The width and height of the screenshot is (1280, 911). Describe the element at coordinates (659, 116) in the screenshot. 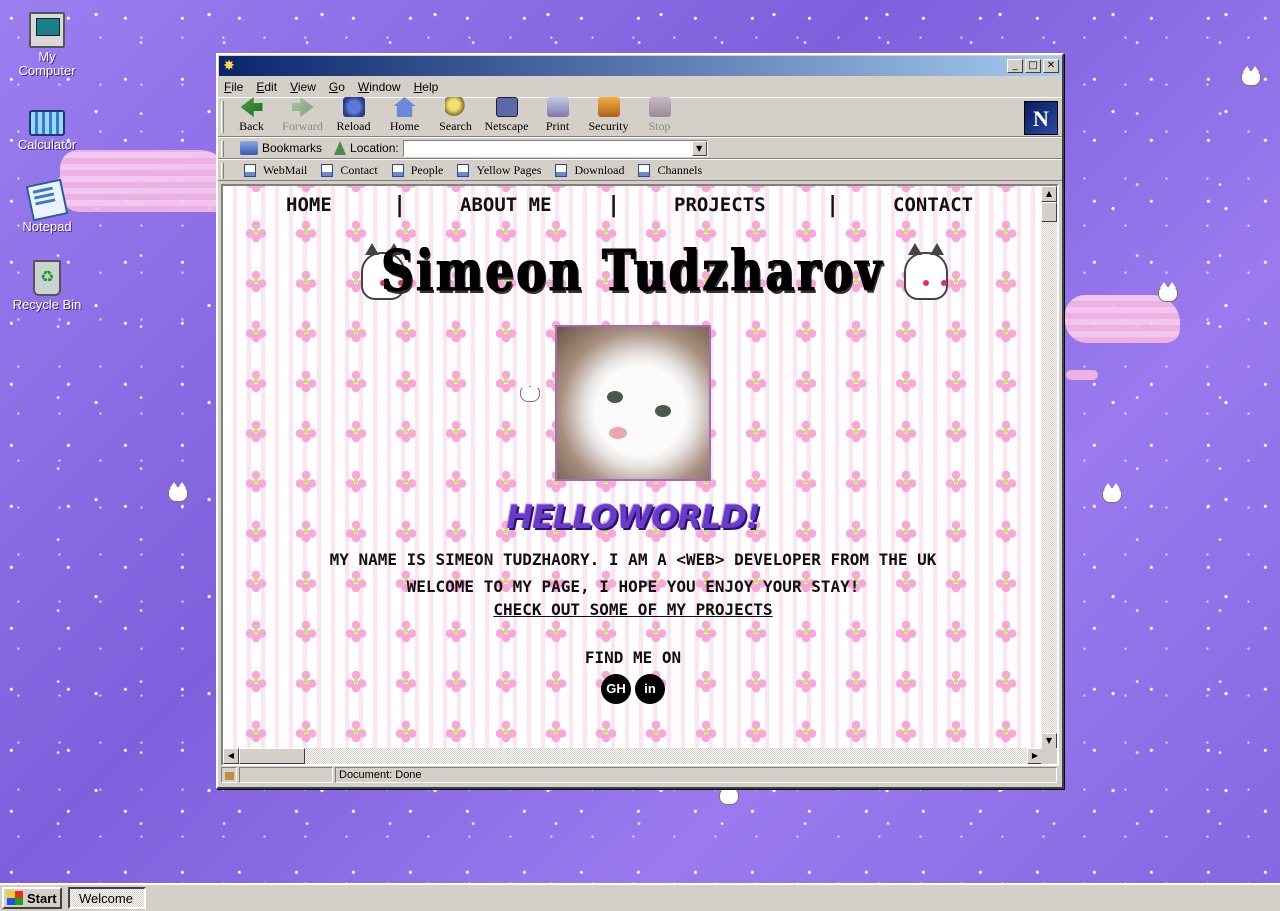

I see `stop-button: Stop` at that location.